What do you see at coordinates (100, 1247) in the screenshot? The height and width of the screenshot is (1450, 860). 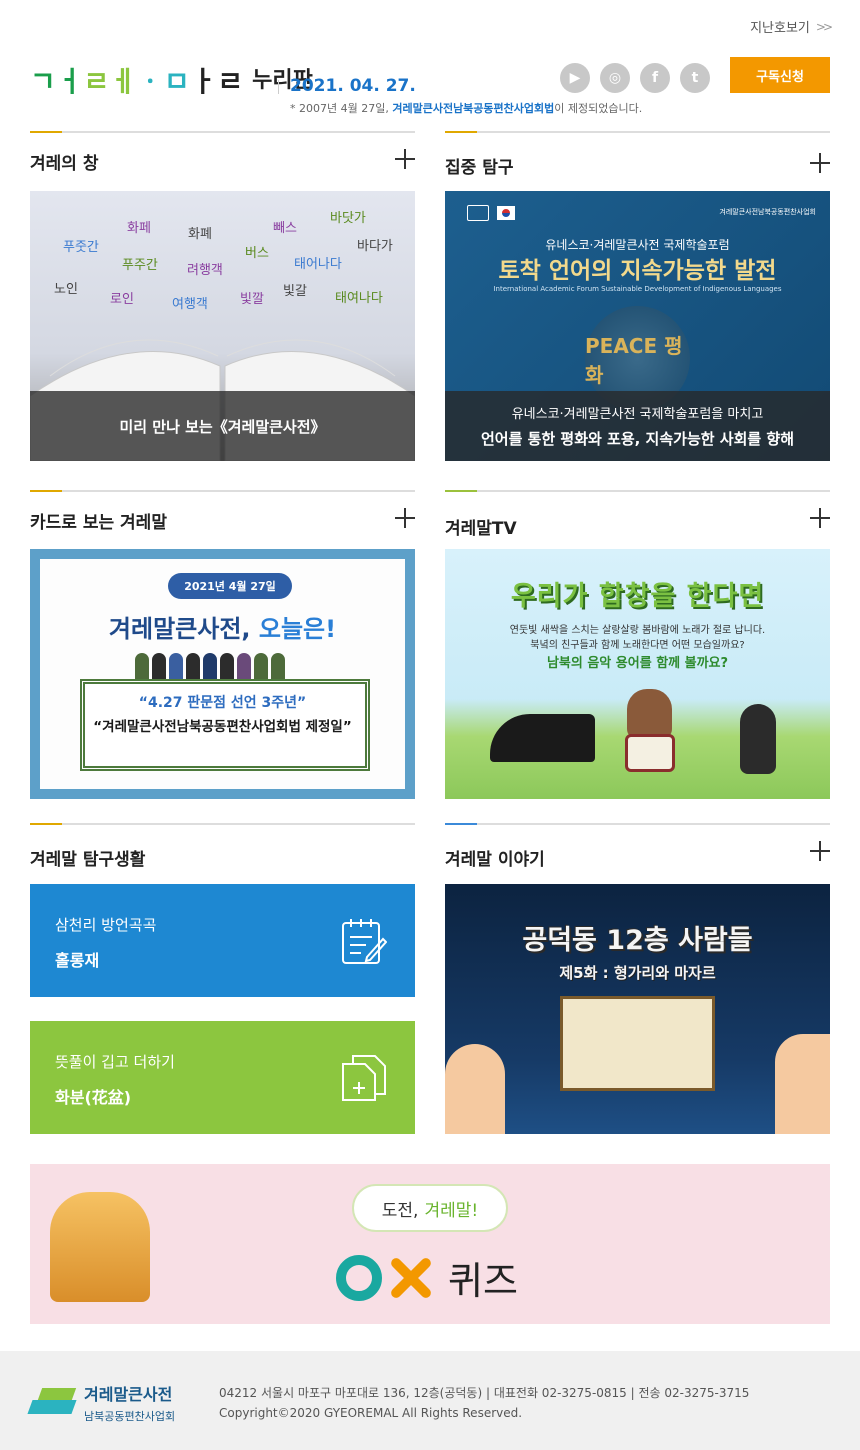 I see `statue-illustration` at bounding box center [100, 1247].